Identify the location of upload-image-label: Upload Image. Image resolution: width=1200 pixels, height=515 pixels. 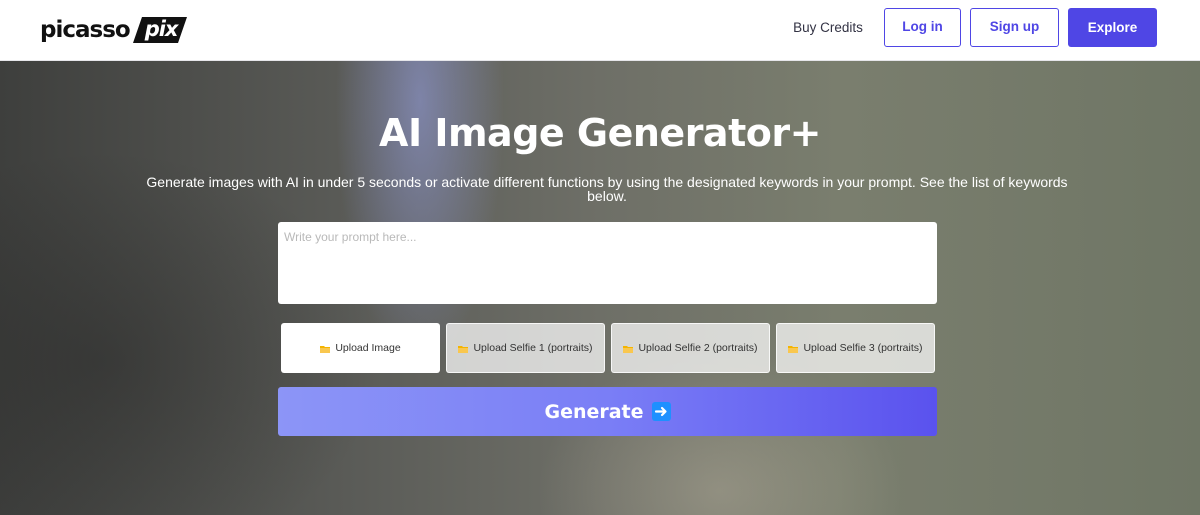
(368, 348).